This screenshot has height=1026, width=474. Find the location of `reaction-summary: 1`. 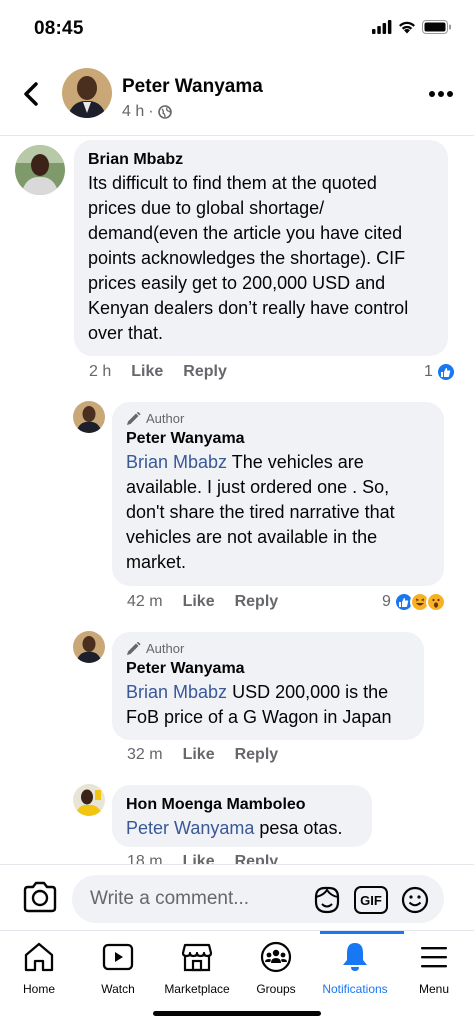

reaction-summary: 1 is located at coordinates (440, 372).